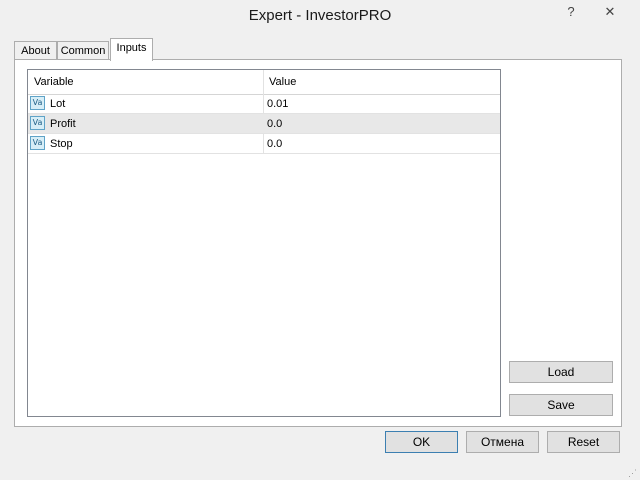 The width and height of the screenshot is (640, 480). Describe the element at coordinates (264, 124) in the screenshot. I see `table-row: Va Profit 0.0` at that location.